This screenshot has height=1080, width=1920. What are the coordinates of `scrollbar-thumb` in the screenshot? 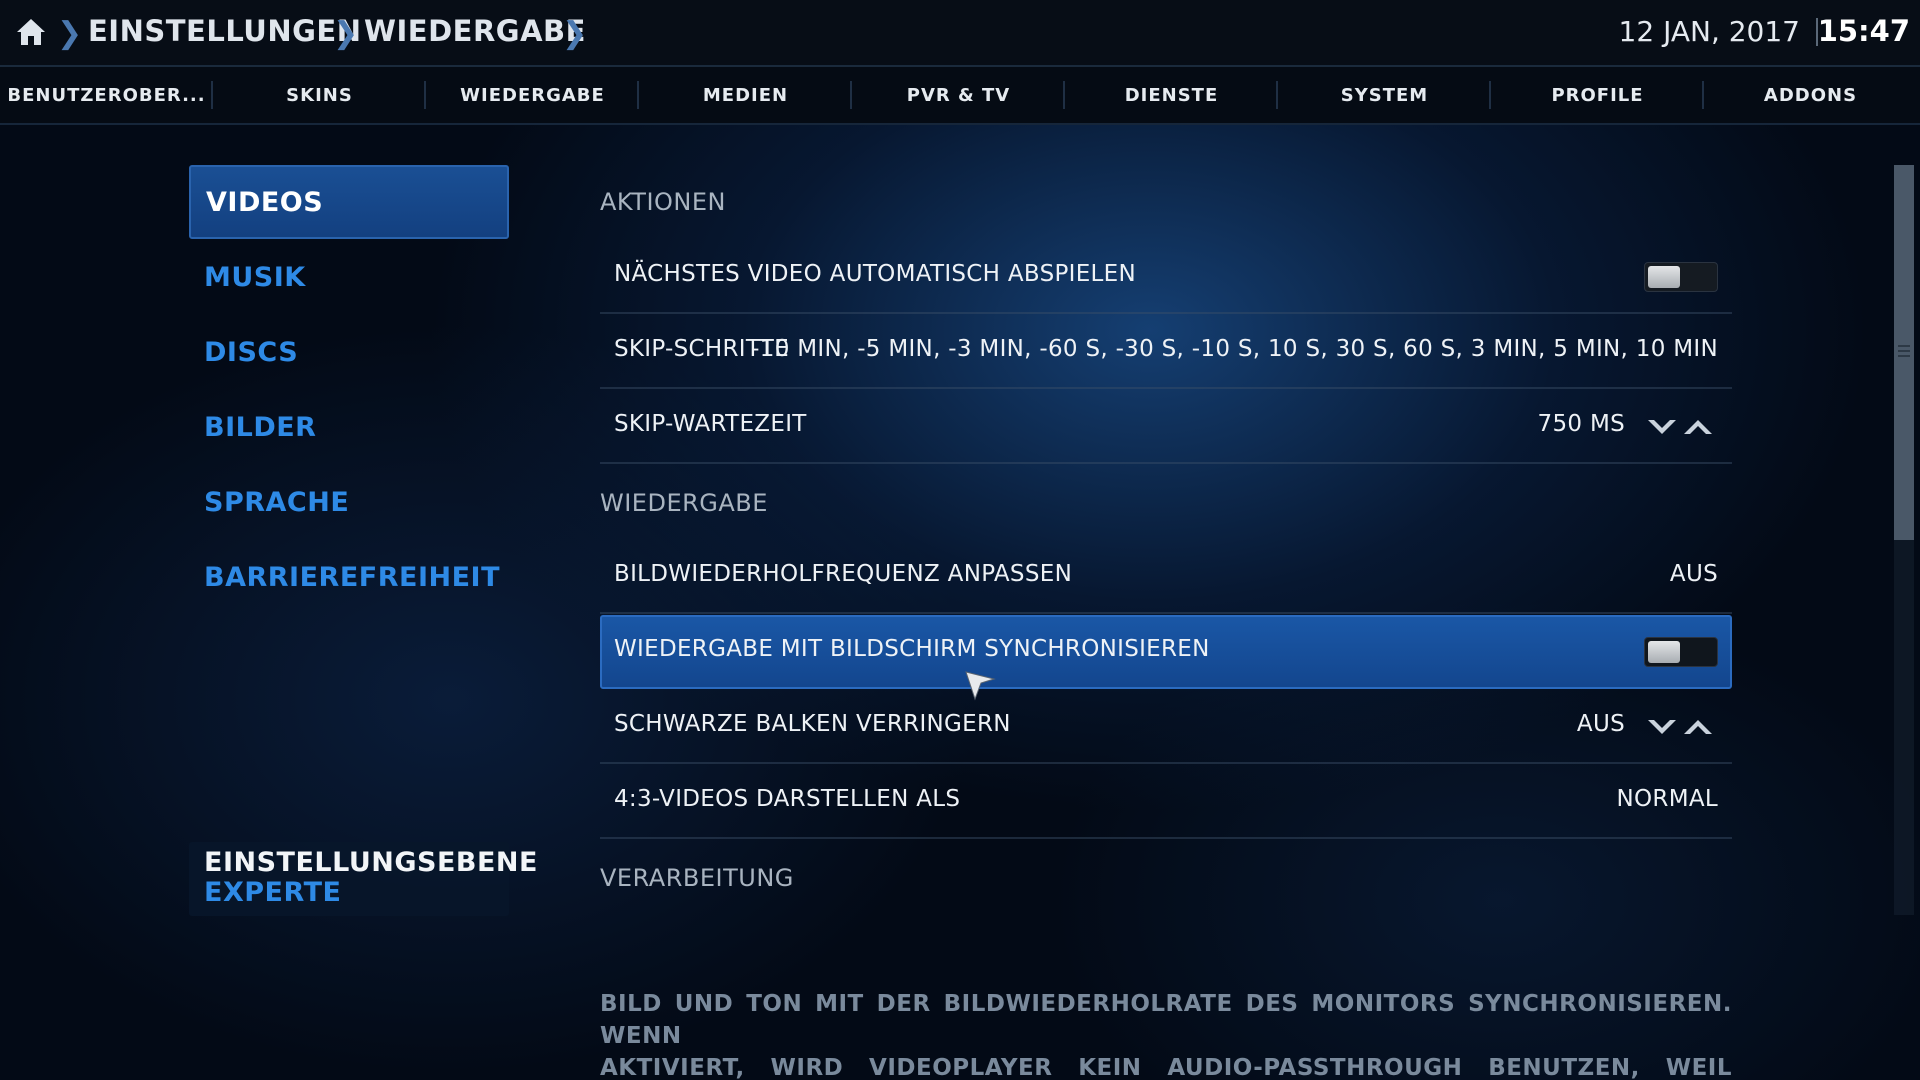 It's located at (1904, 352).